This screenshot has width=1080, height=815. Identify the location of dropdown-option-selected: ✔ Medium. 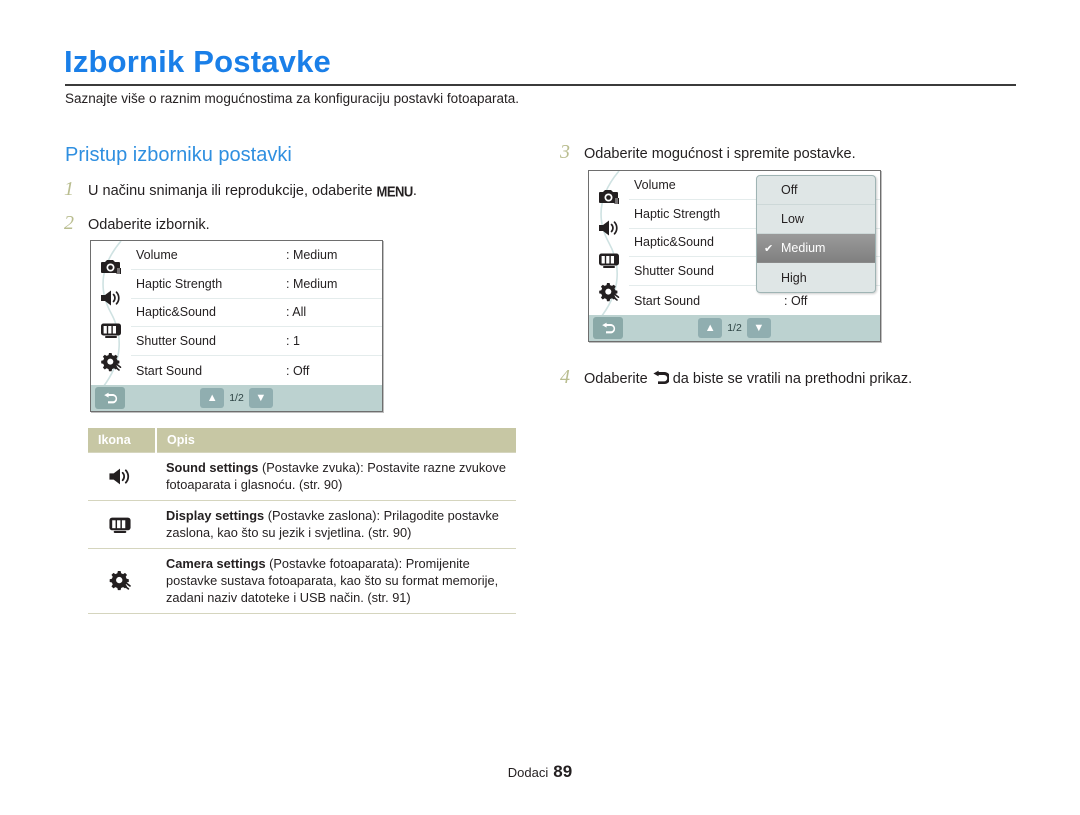
(816, 248).